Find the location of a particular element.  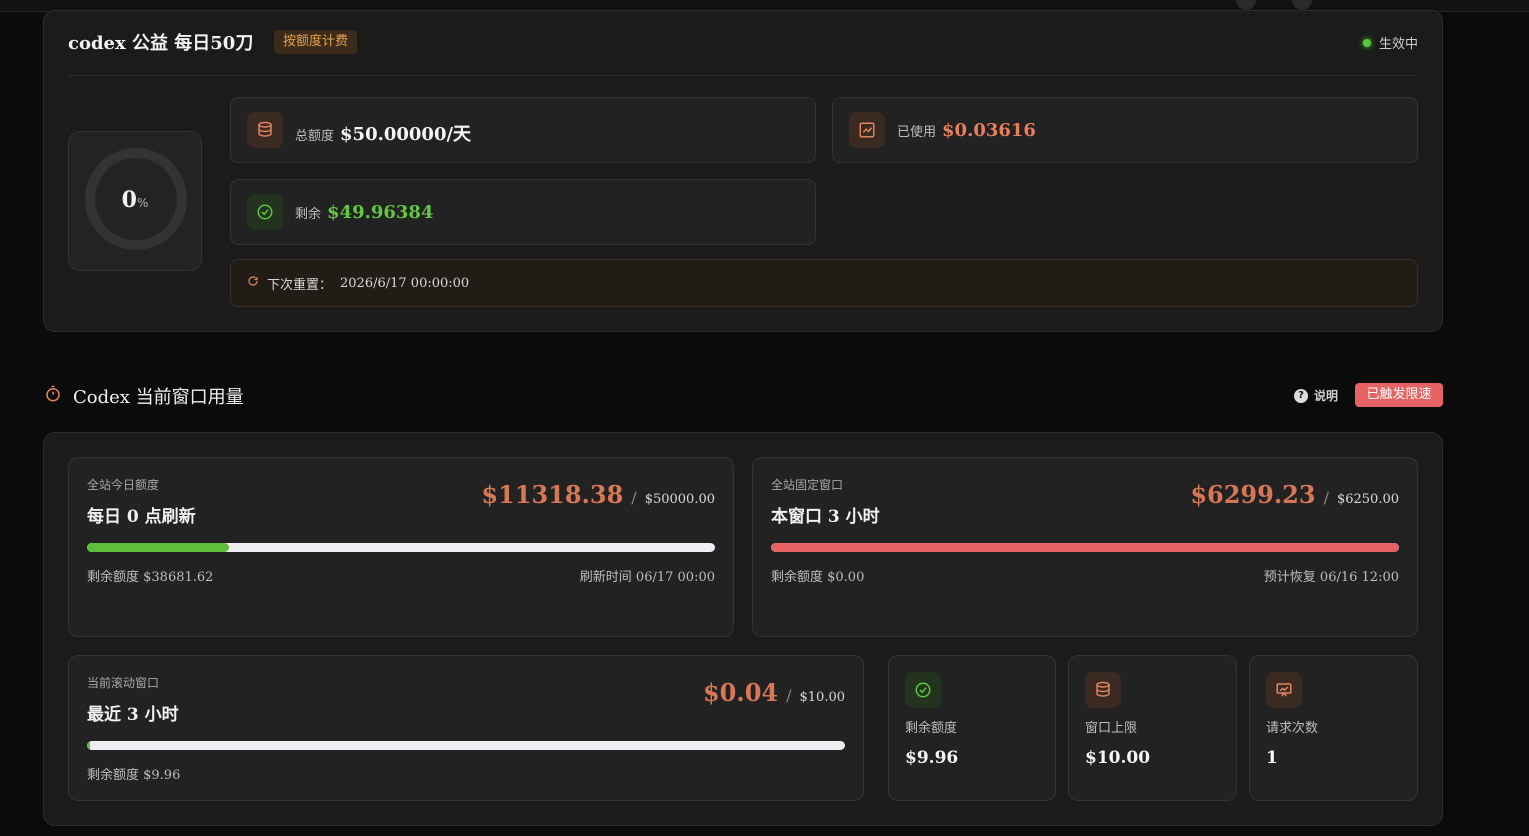

mini-stat-value: $9.96 is located at coordinates (932, 758).